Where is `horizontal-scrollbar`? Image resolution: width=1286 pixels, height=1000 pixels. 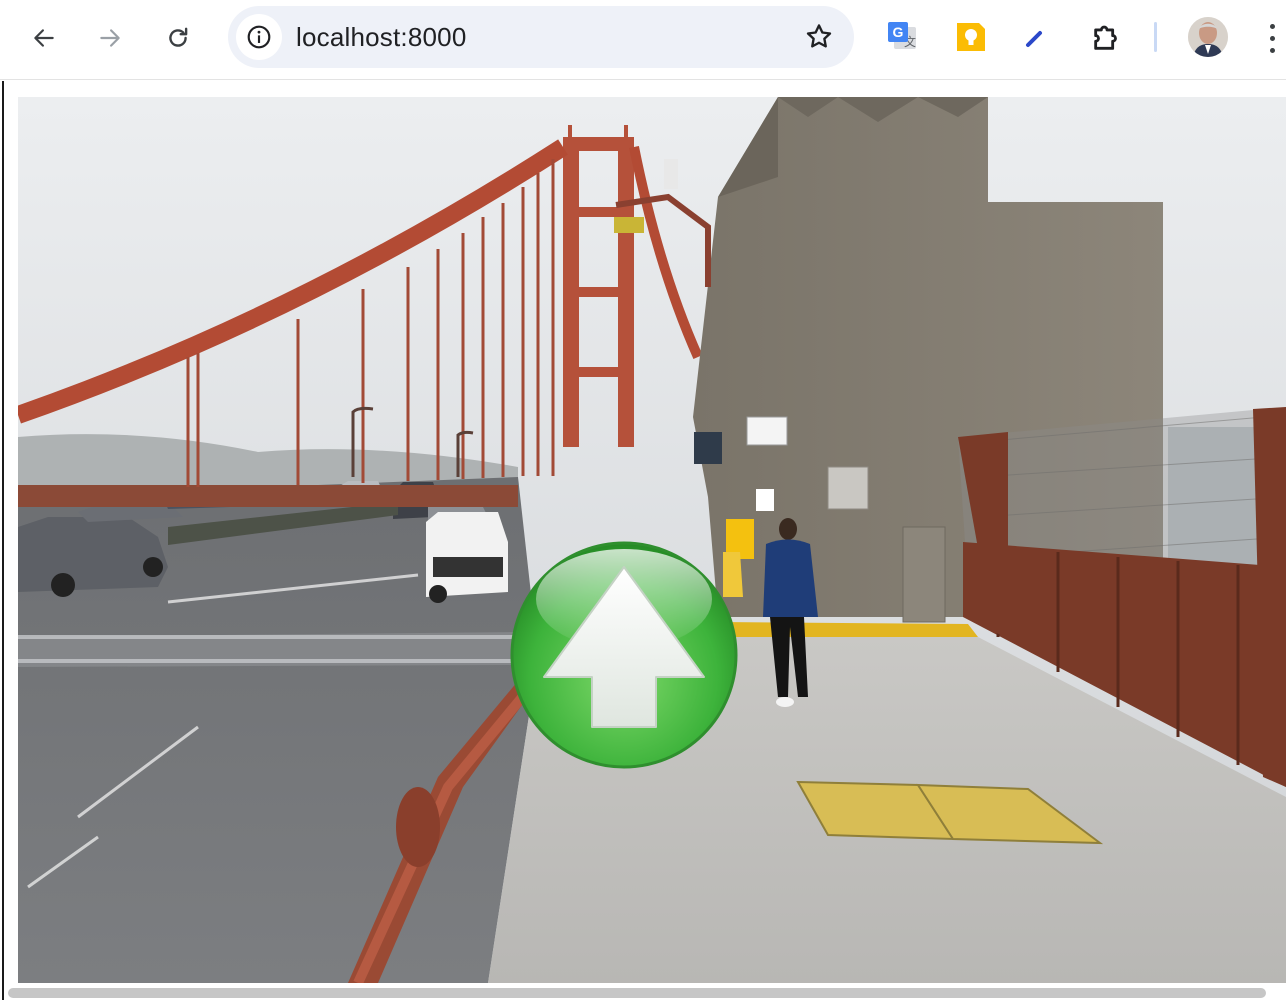 horizontal-scrollbar is located at coordinates (637, 993).